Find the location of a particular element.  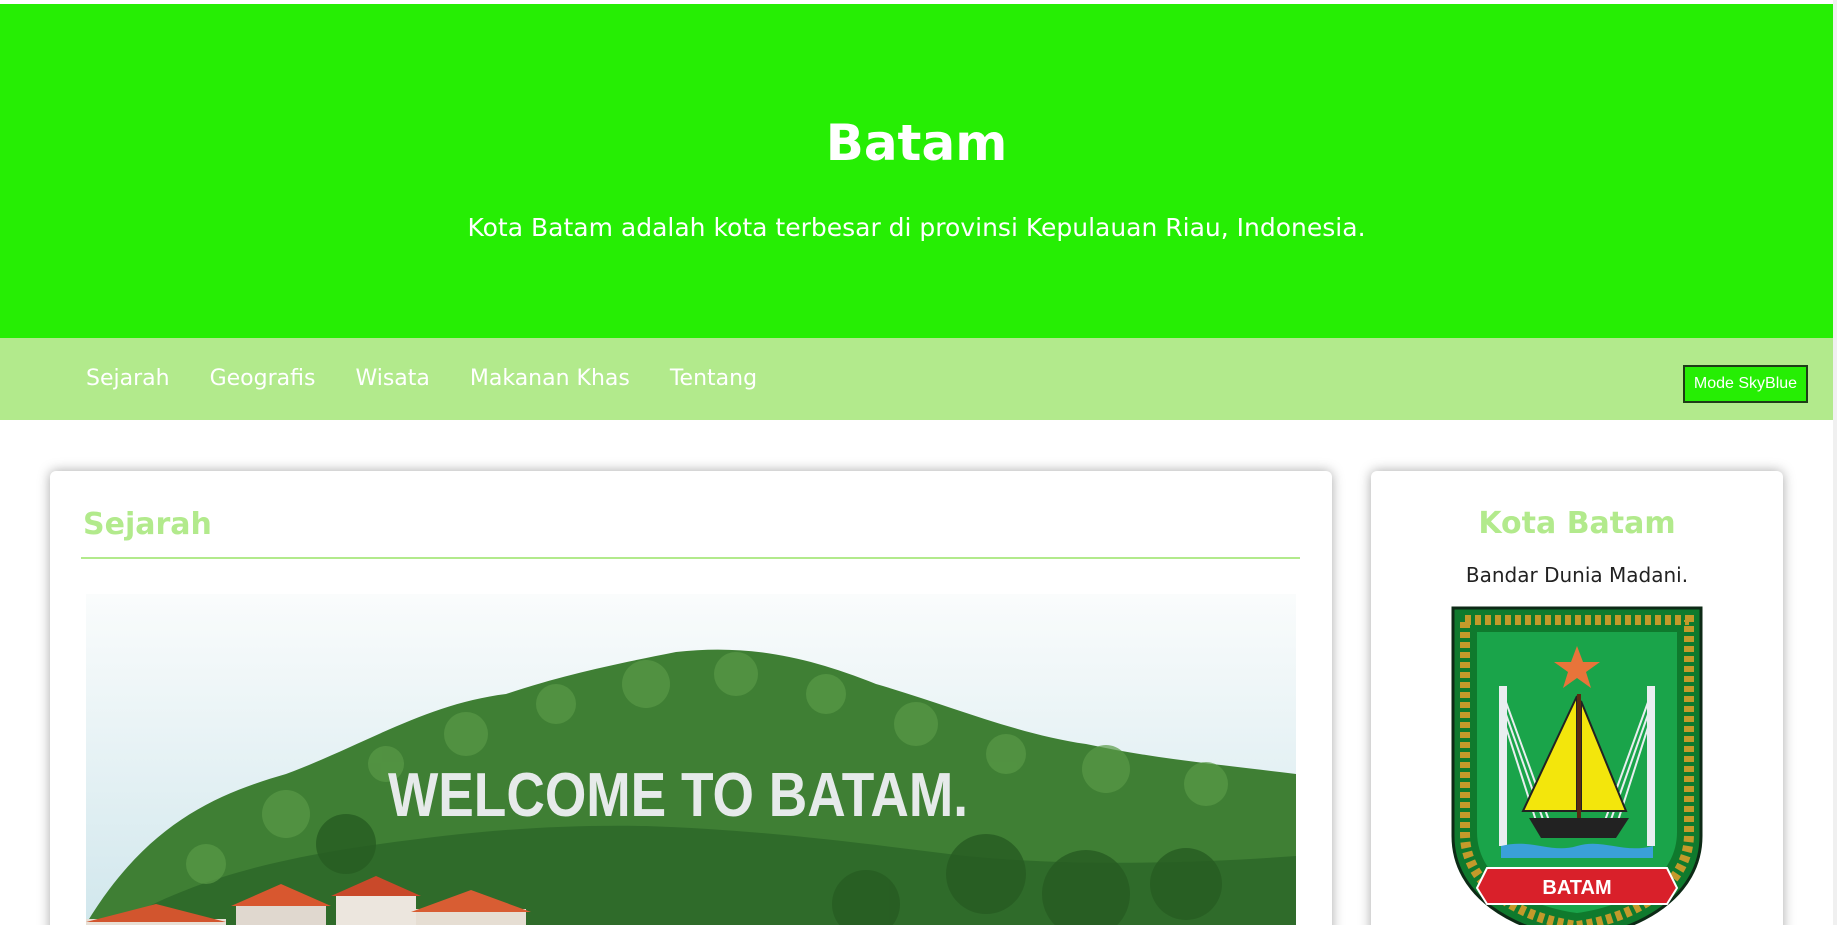

page-scrollbar is located at coordinates (1835, 462).